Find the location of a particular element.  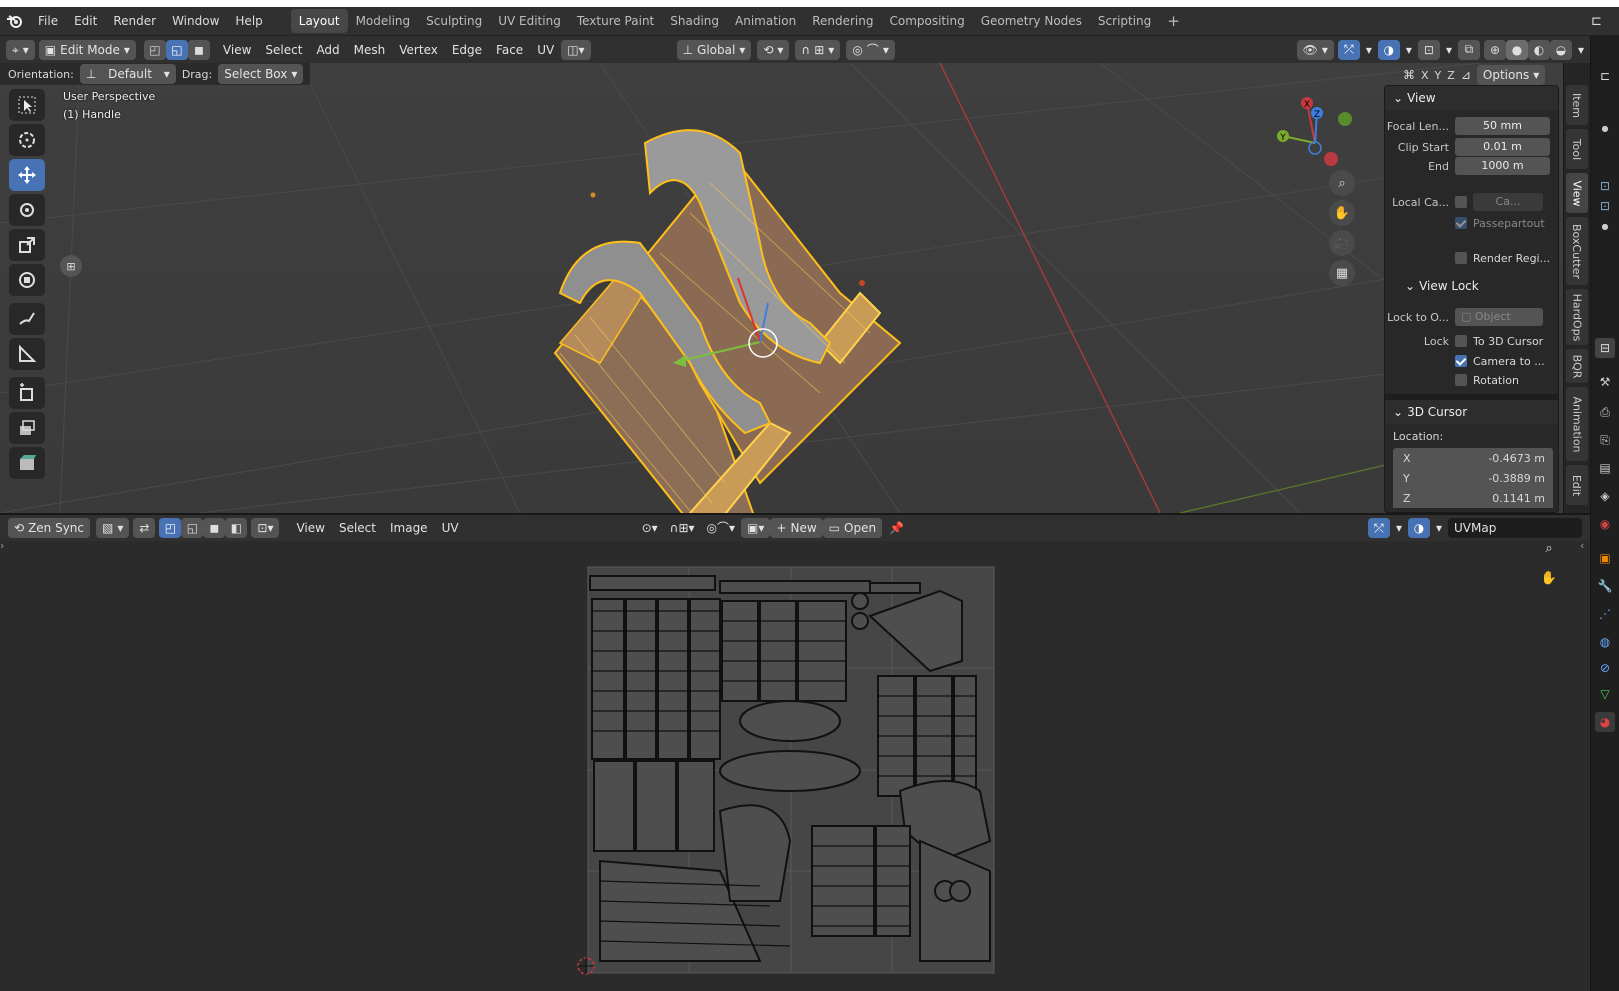

proportional-edit-toggle: ◎ ⌒ ▾ is located at coordinates (870, 49).